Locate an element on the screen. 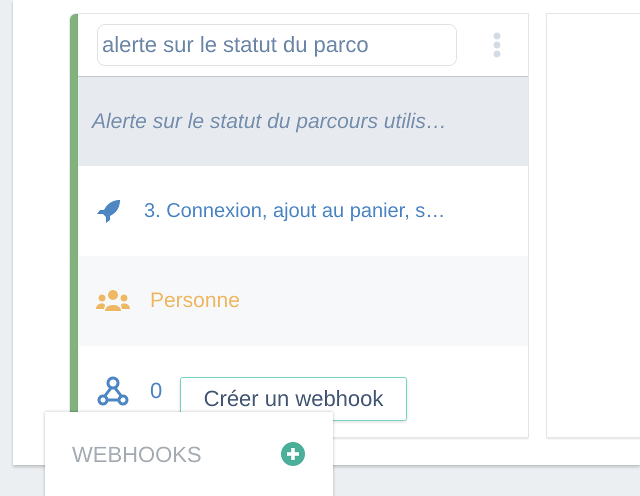  rocket-icon is located at coordinates (109, 211).